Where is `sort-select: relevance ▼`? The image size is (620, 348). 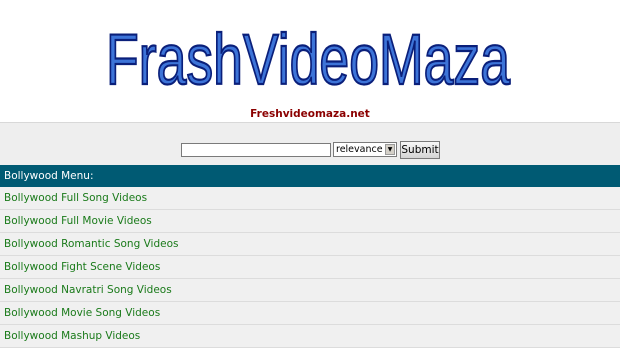
sort-select: relevance ▼ is located at coordinates (365, 149).